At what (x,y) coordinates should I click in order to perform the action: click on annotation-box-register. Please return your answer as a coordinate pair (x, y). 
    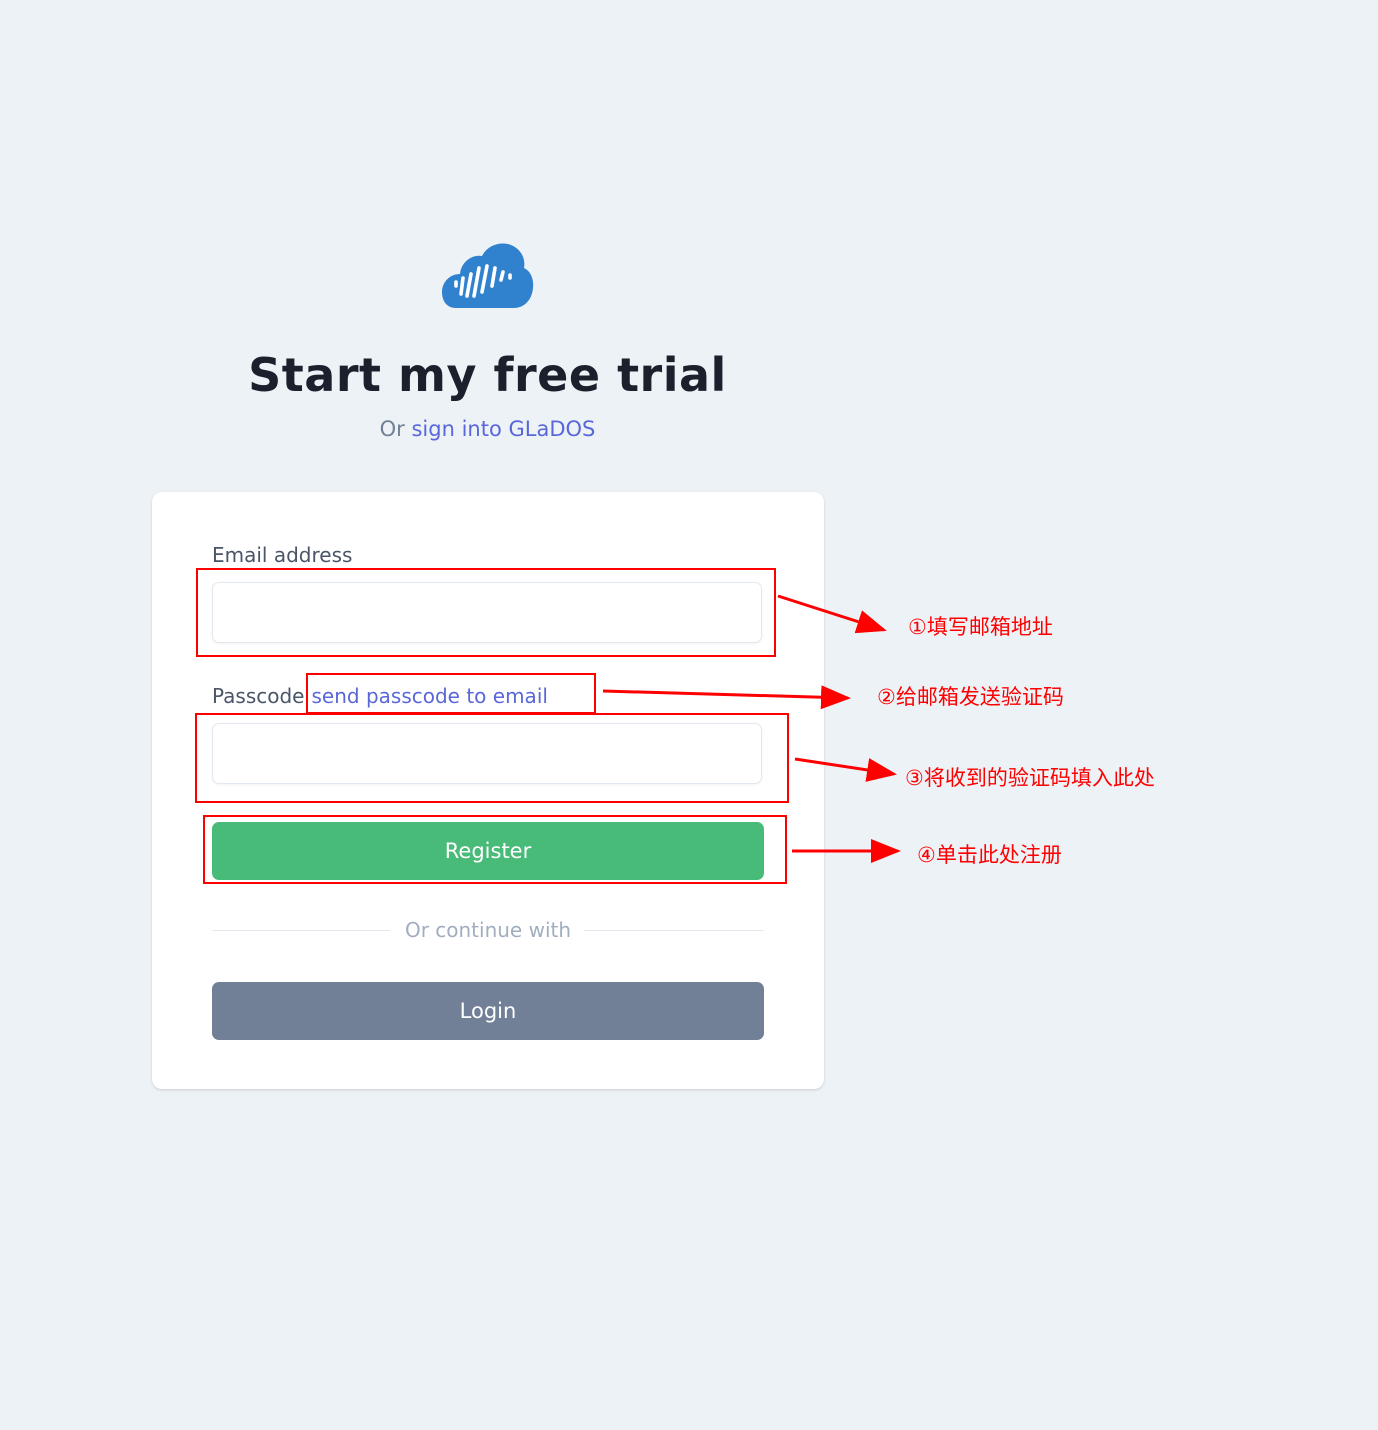
    Looking at the image, I should click on (495, 849).